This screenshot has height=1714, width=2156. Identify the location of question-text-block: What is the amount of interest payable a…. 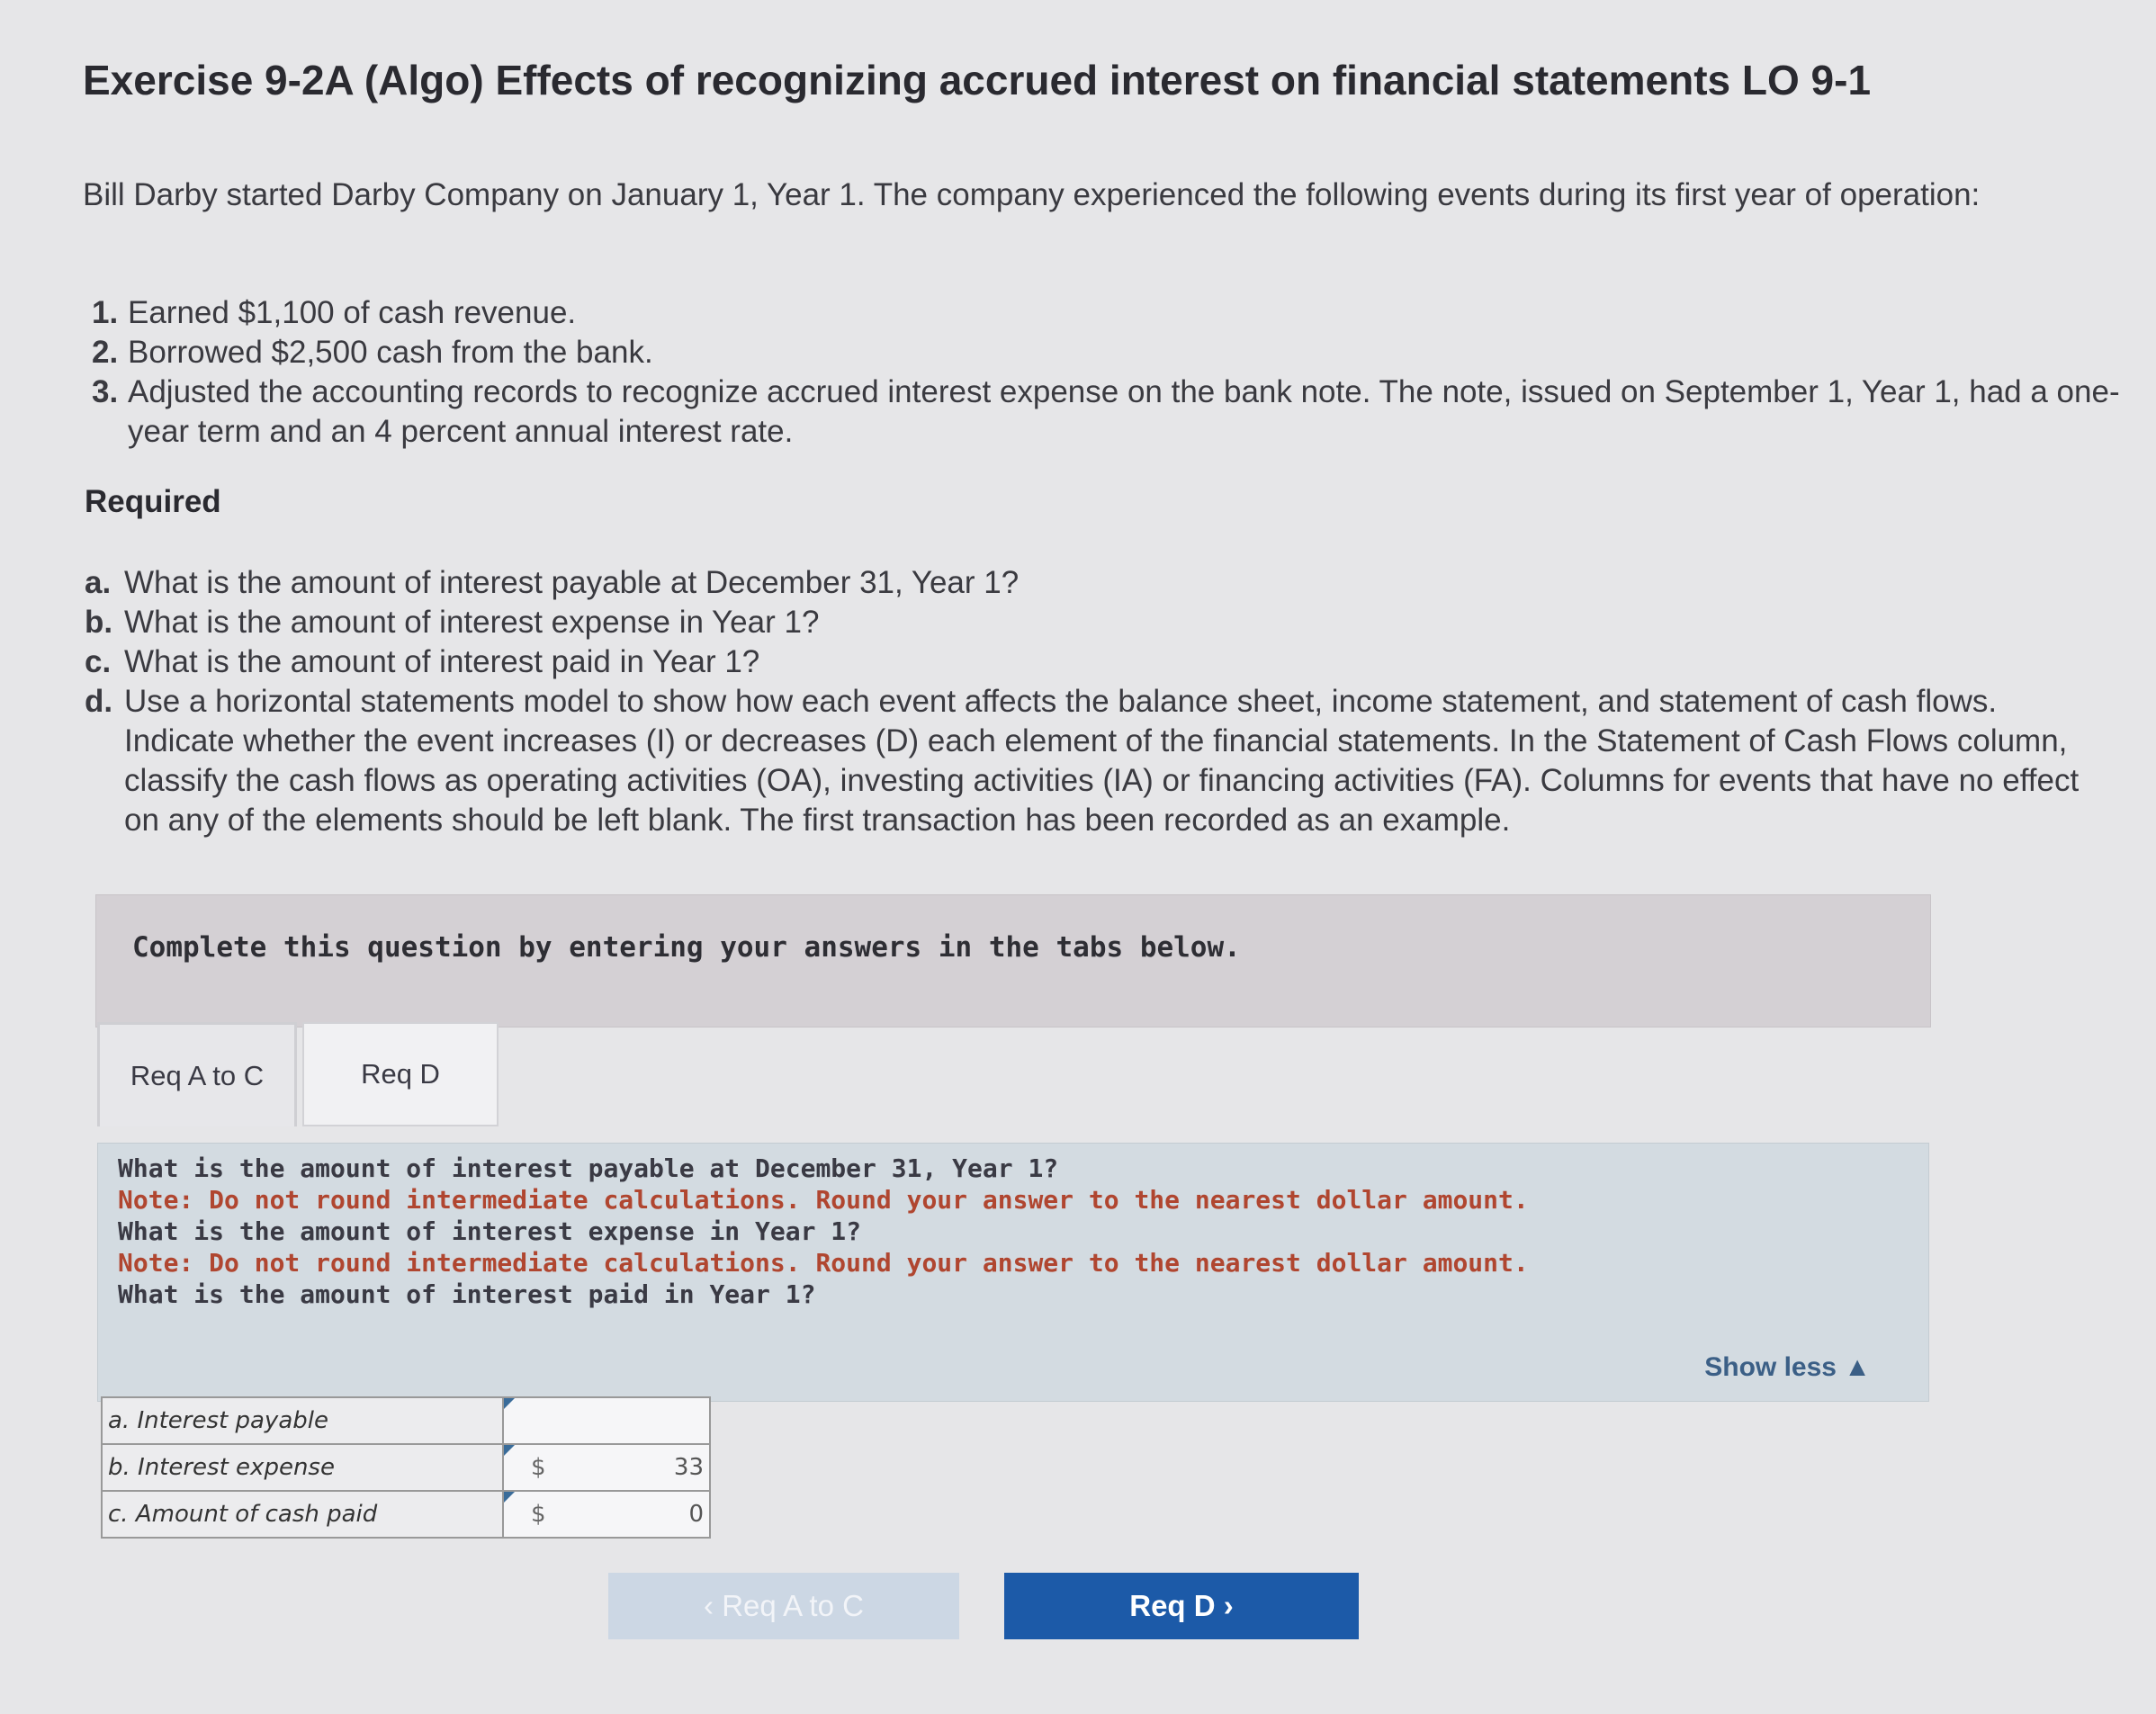
(823, 1231).